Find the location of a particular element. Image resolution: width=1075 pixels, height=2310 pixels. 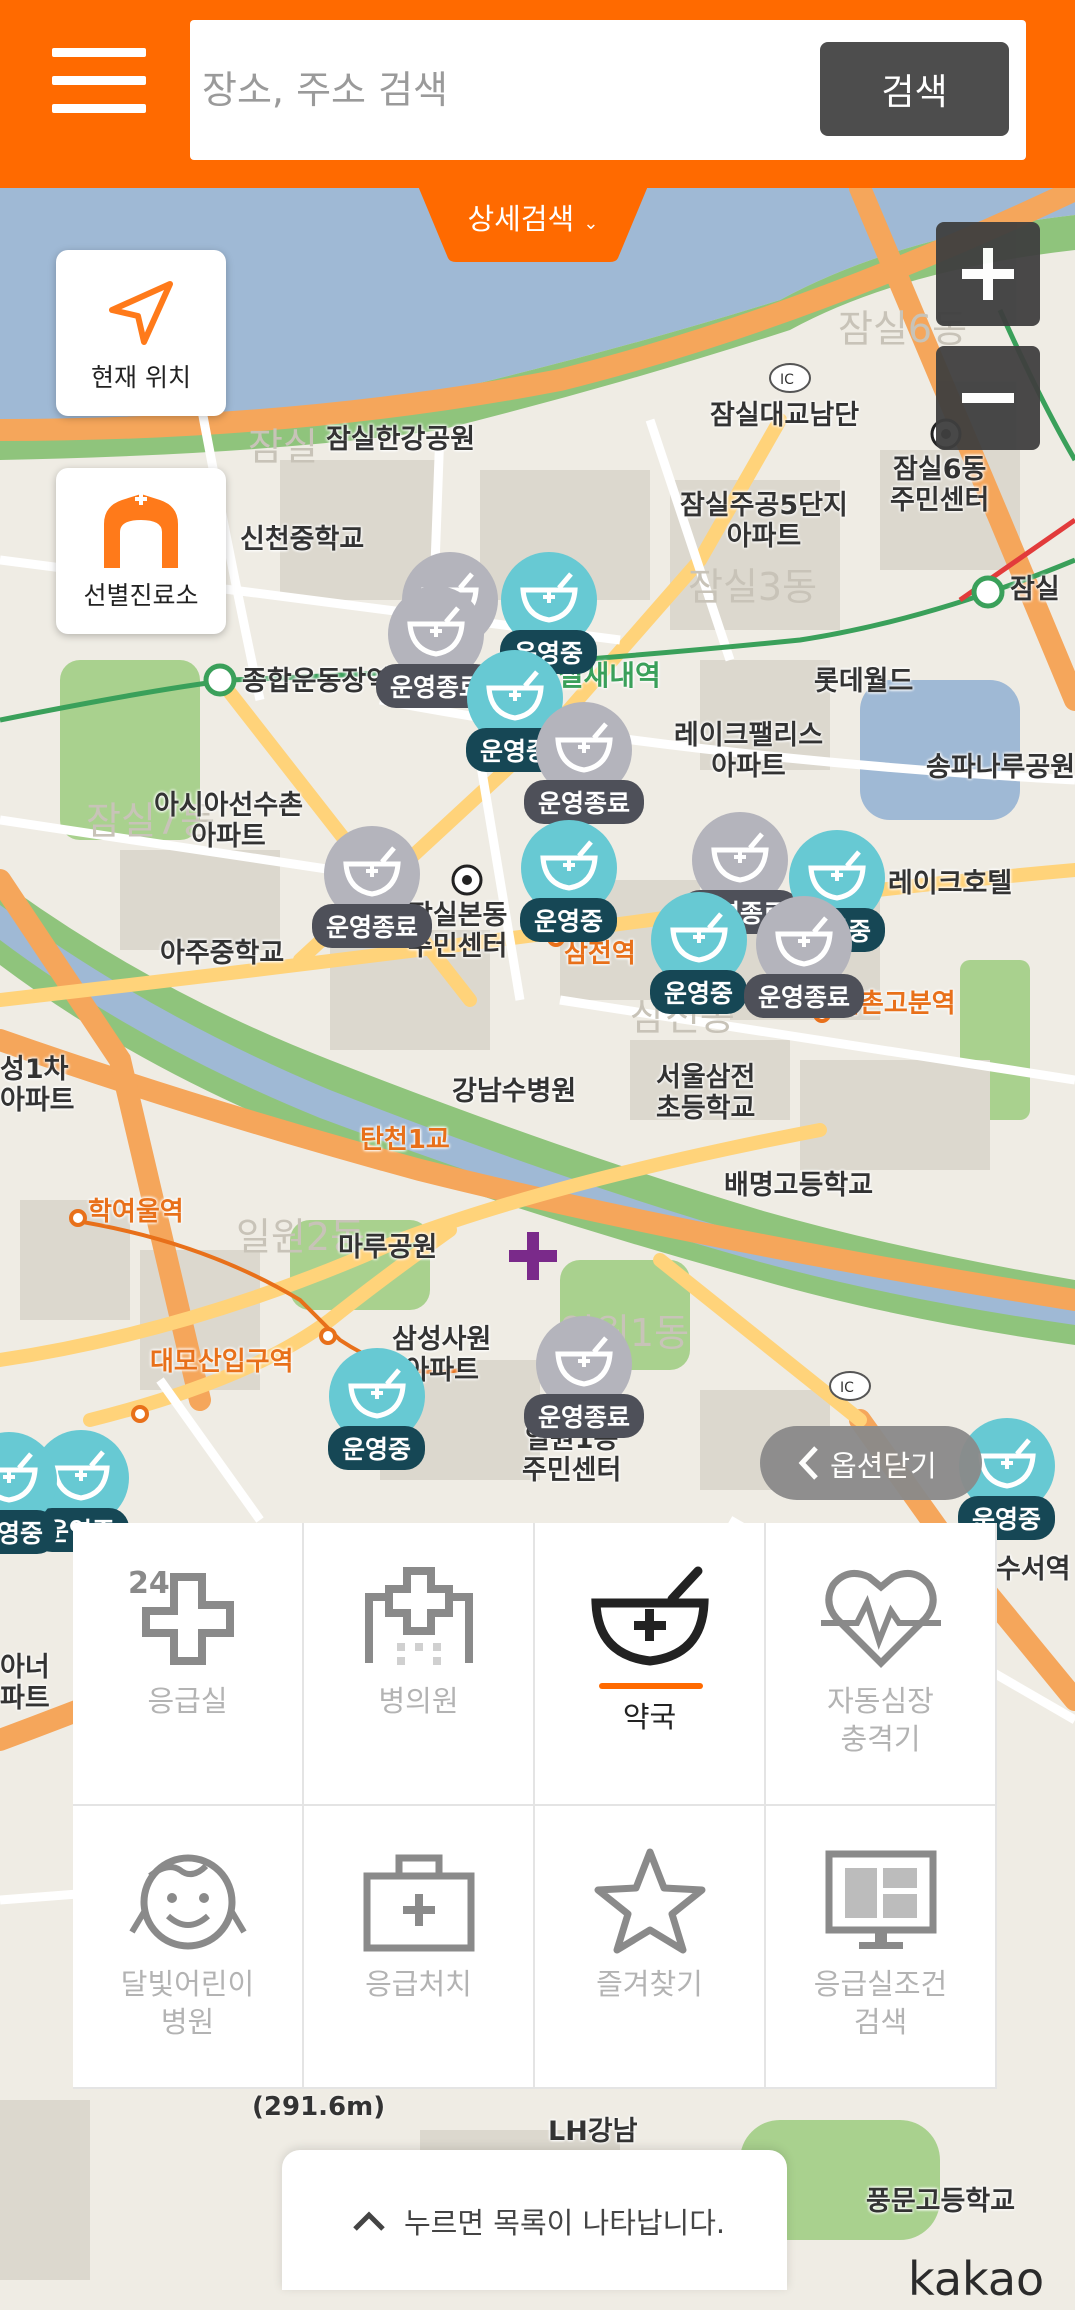

screening-clinic-button: 선별진료소 is located at coordinates (141, 551).